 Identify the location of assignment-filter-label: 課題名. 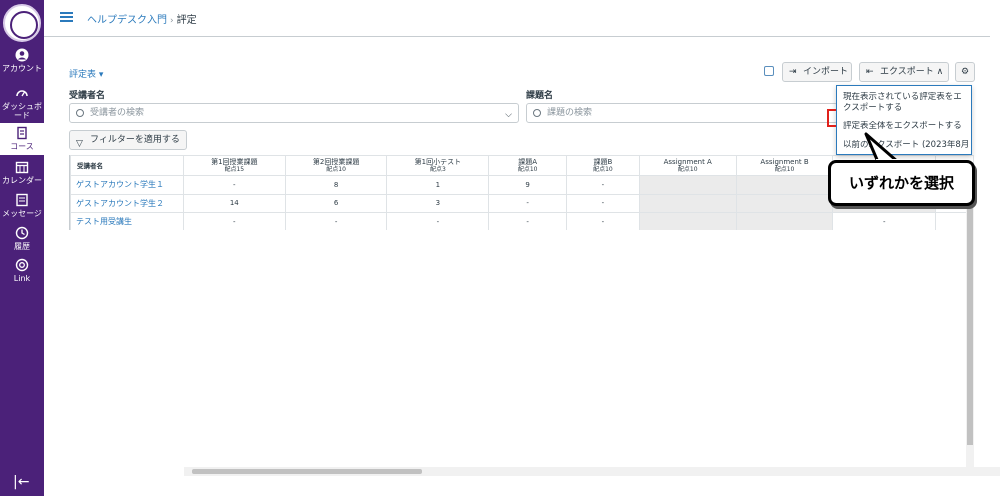
(540, 96).